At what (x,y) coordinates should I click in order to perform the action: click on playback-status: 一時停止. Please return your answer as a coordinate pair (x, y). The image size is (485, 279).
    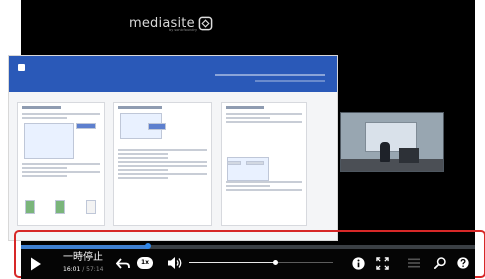
    Looking at the image, I should click on (83, 257).